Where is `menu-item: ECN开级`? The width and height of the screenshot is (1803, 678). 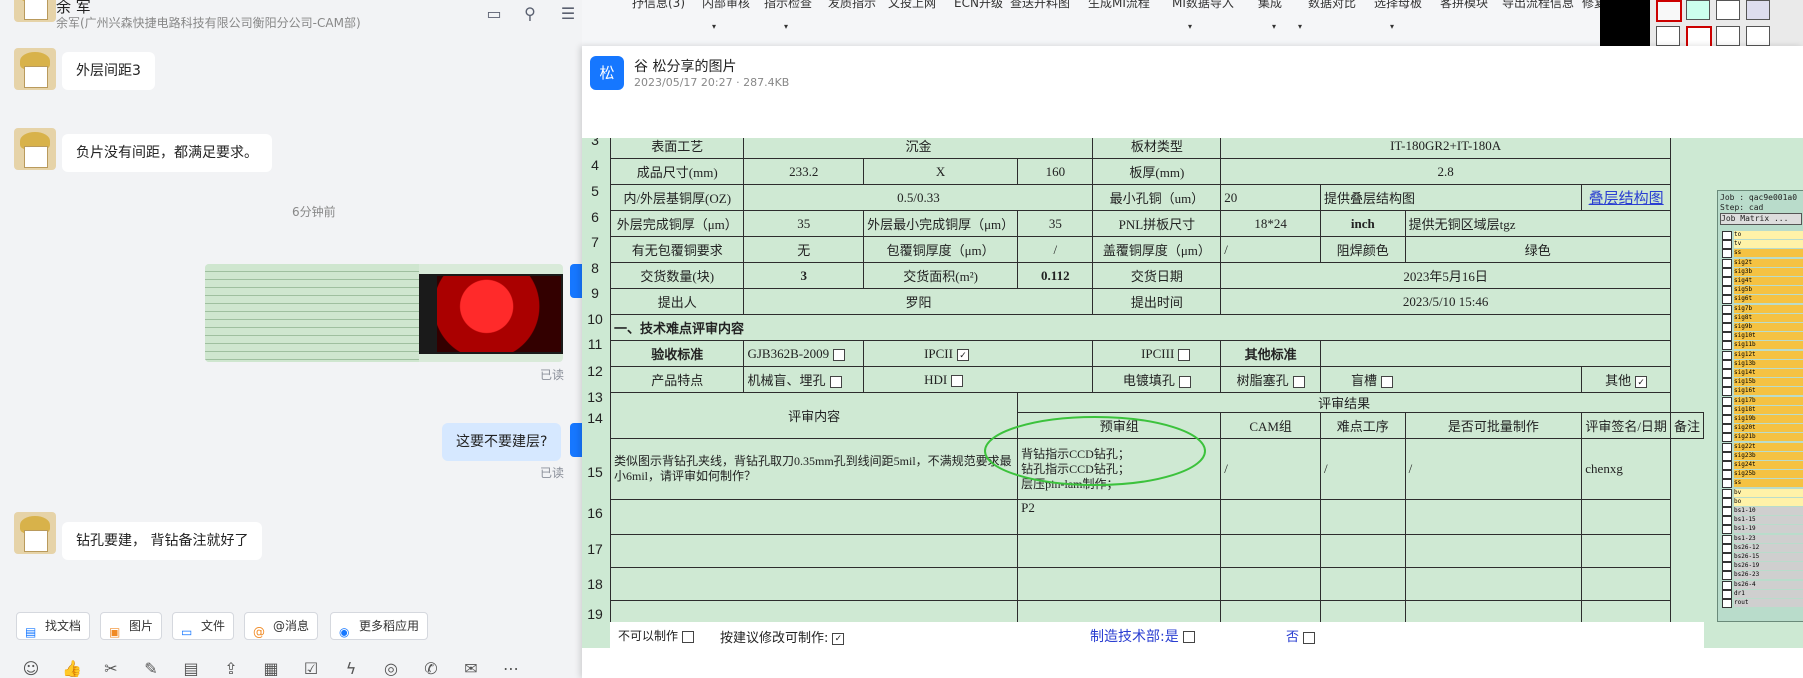
menu-item: ECN开级 is located at coordinates (978, 5).